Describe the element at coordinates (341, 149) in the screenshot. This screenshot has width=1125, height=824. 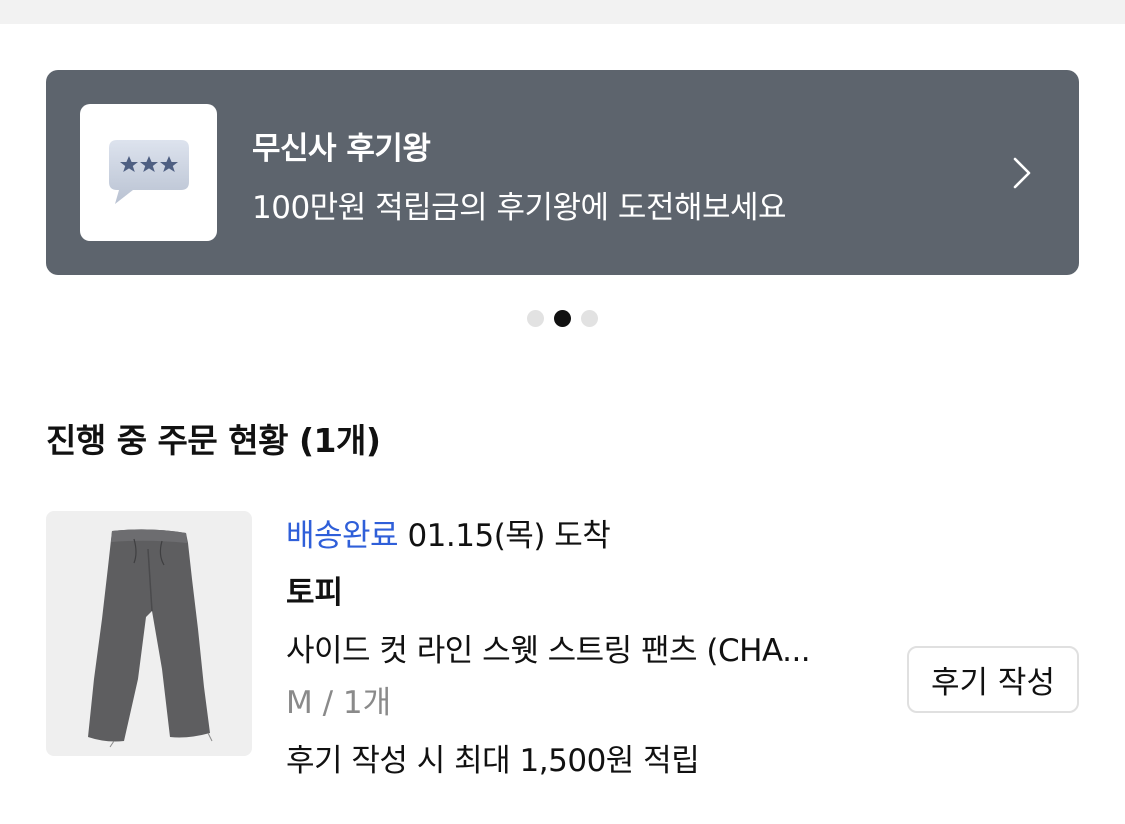
I see `banner-title: 무신사 후기왕` at that location.